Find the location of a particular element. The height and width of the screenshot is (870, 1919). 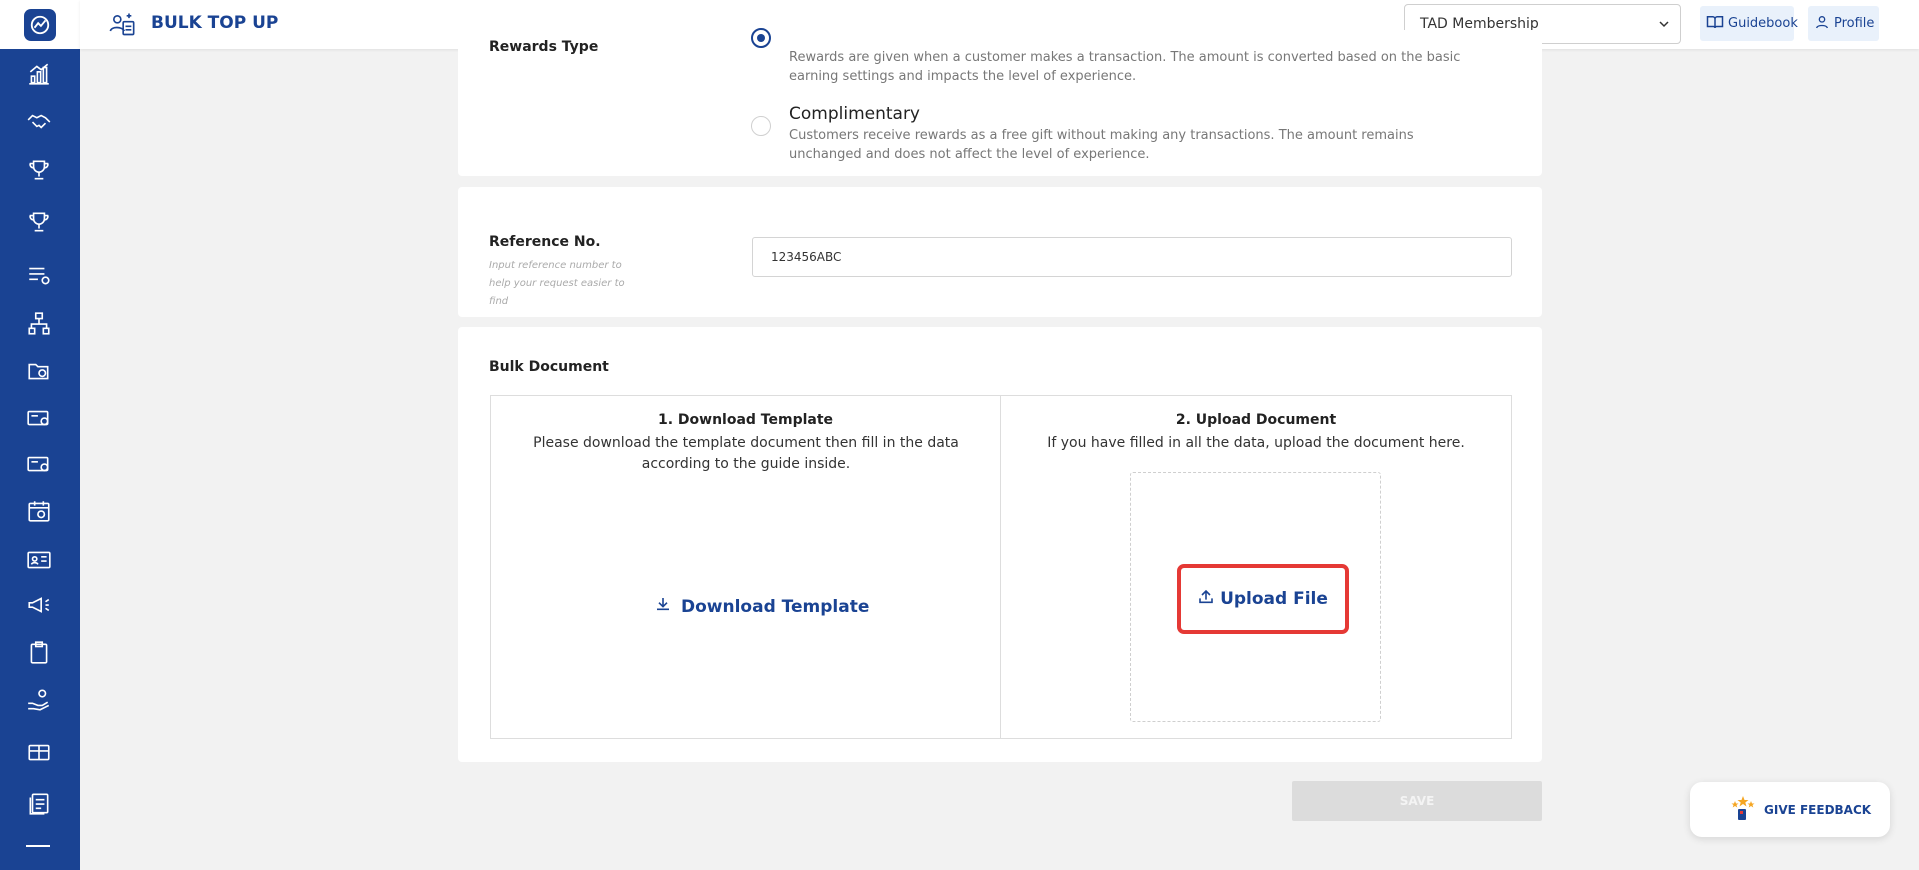

guidebook-button: Guidebook is located at coordinates (1749, 23).